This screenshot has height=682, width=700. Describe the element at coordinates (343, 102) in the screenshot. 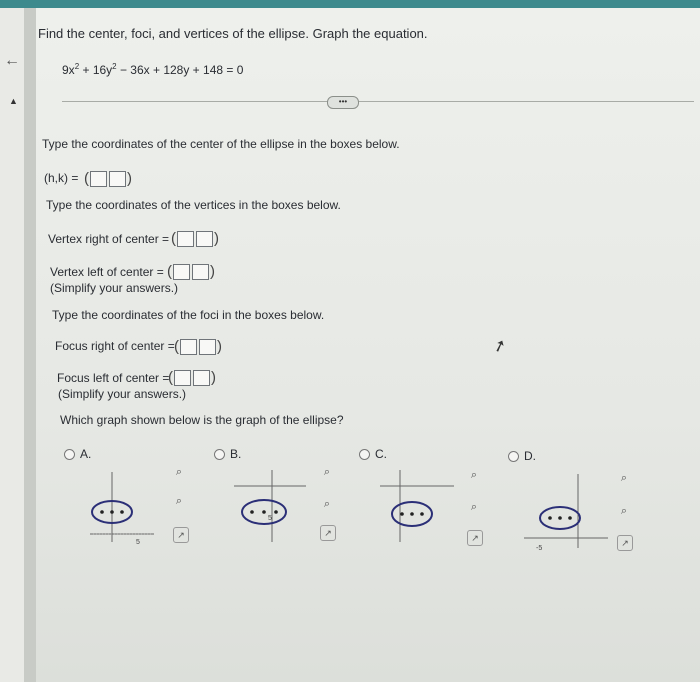

I see `more-button: •••` at that location.